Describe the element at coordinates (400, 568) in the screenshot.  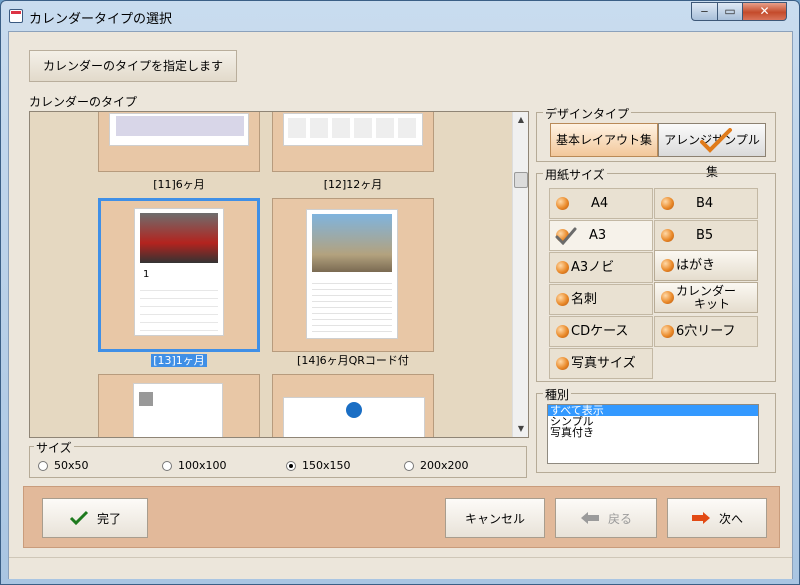
I see `status-bar` at that location.